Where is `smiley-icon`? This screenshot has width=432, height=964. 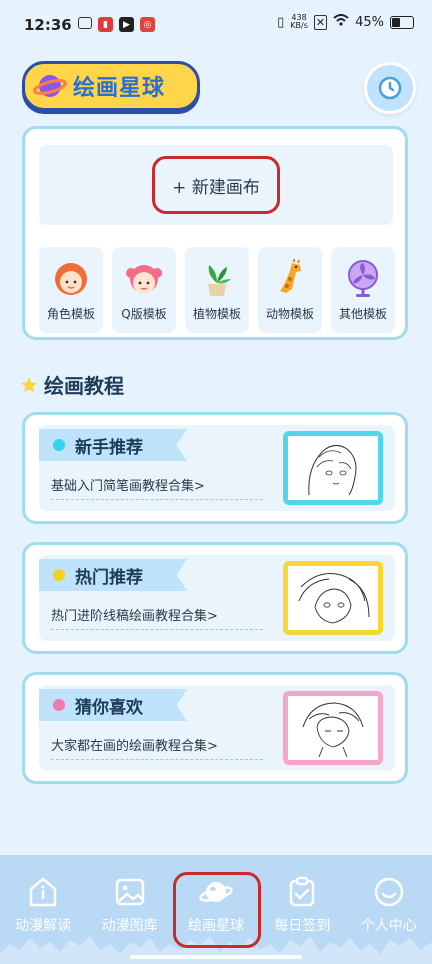
smiley-icon is located at coordinates (388, 892).